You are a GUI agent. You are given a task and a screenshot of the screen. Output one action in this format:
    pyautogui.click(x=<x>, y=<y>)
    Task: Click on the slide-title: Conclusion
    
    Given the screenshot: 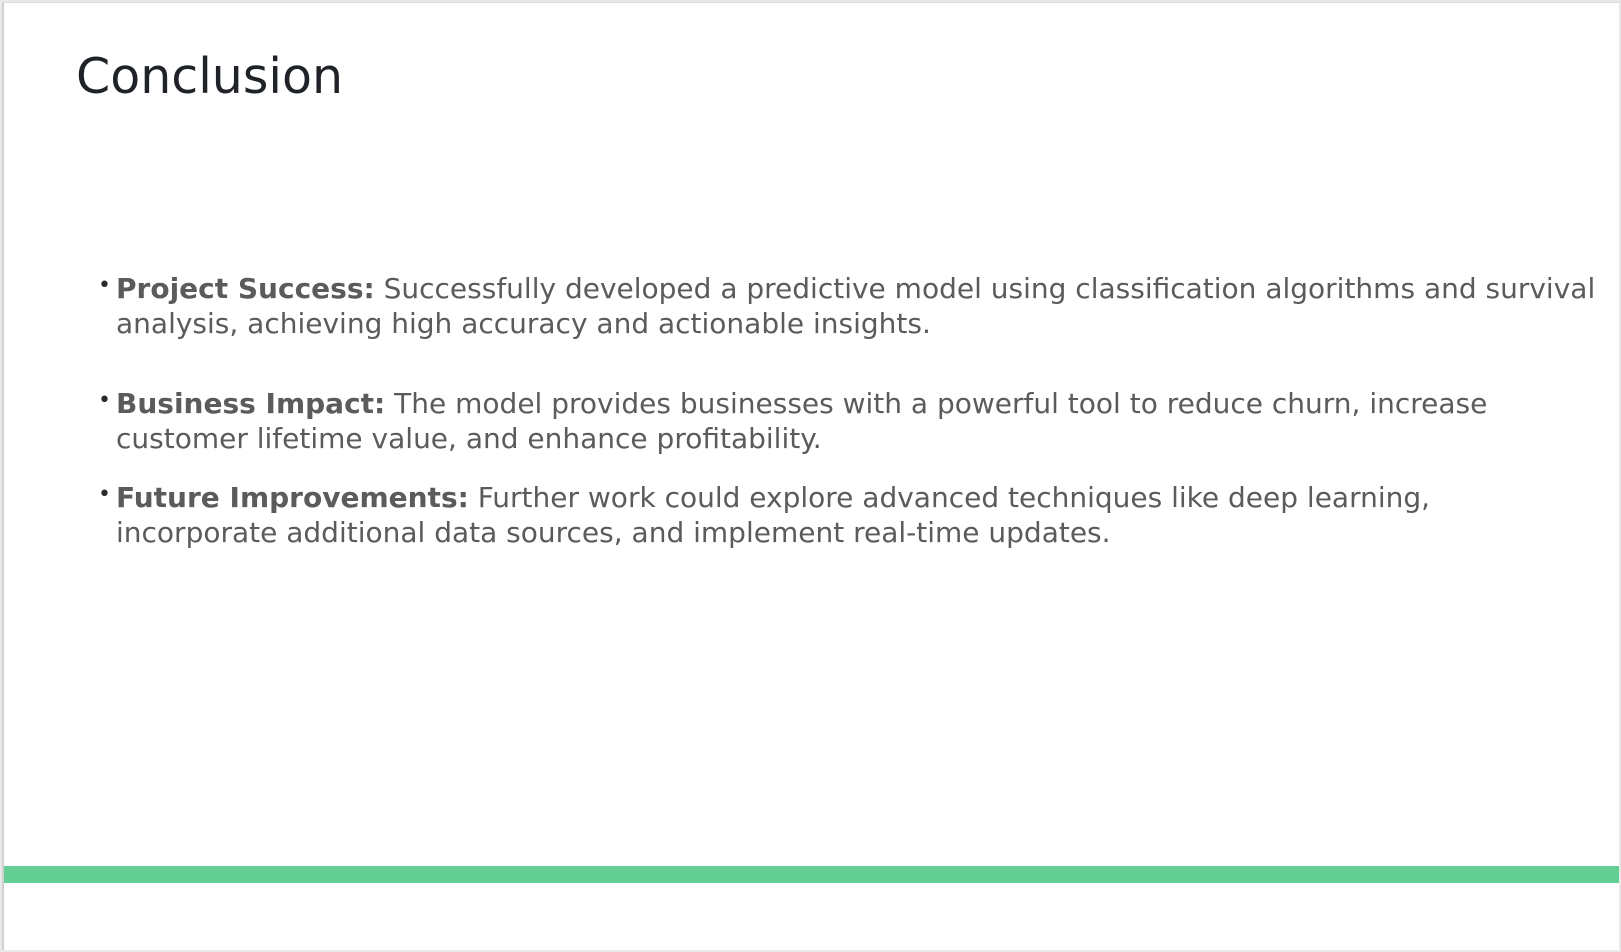 What is the action you would take?
    pyautogui.click(x=210, y=76)
    